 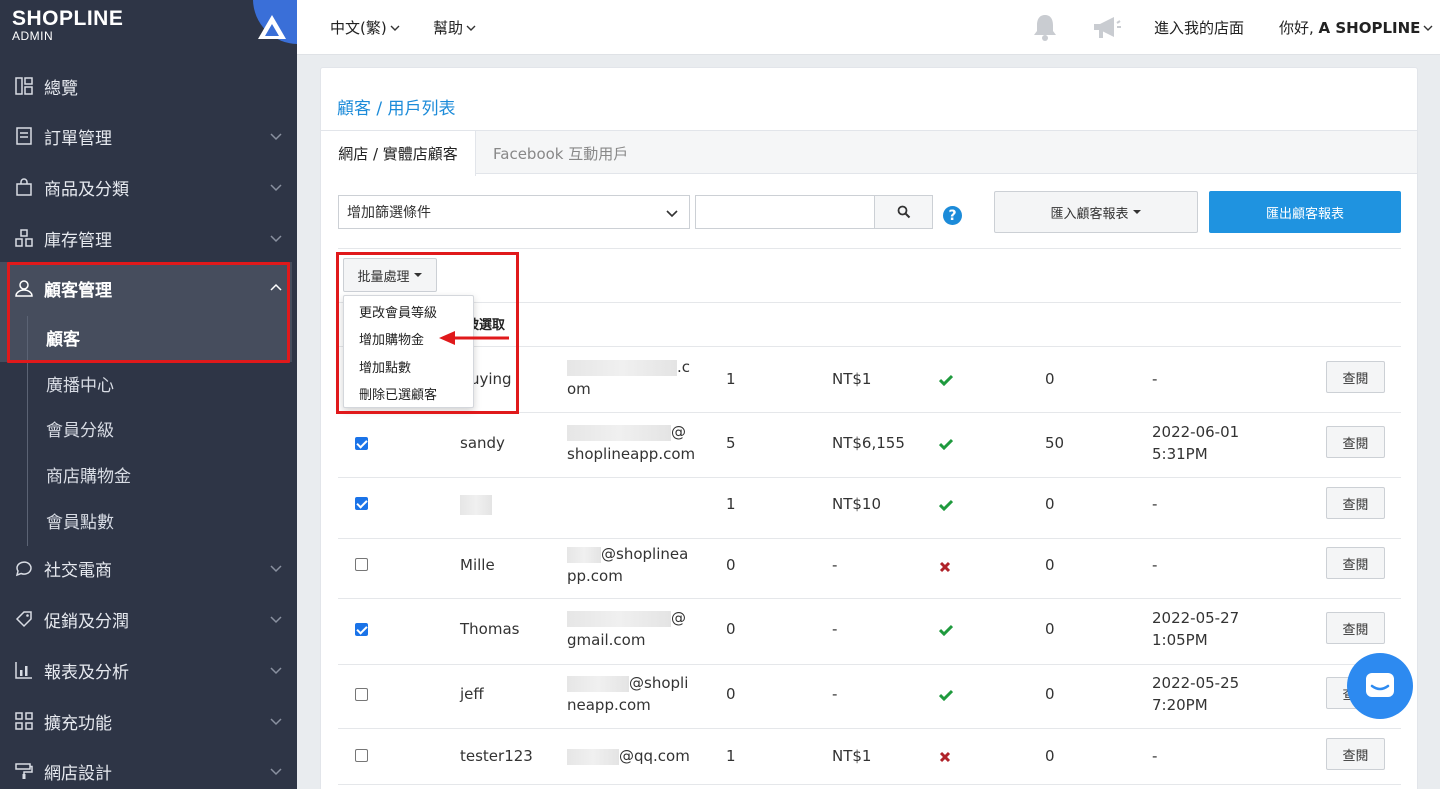 What do you see at coordinates (148, 136) in the screenshot?
I see `sidebar-item-orders: 訂單管理` at bounding box center [148, 136].